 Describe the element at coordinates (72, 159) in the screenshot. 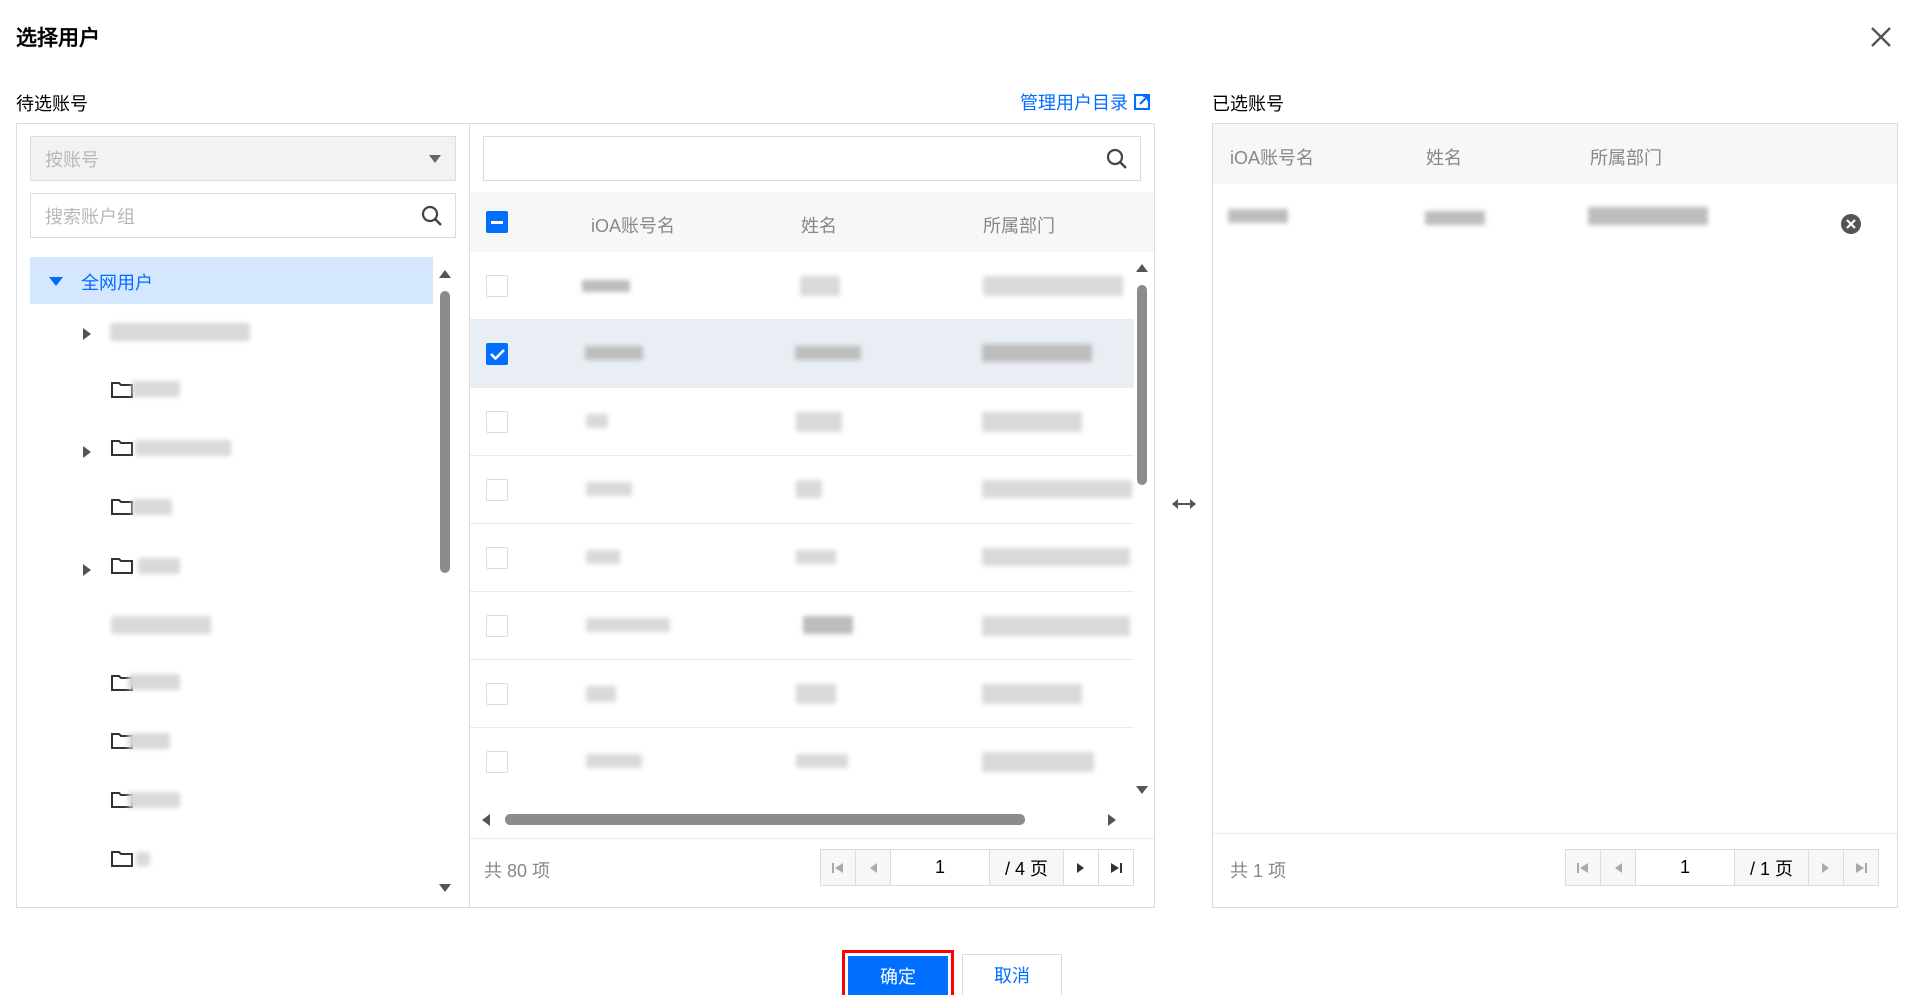

I see `dropdown-value: 按账号` at that location.